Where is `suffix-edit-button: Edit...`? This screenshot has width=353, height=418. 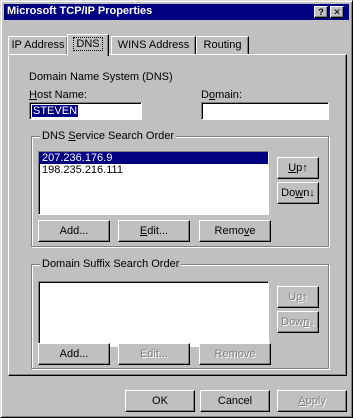 suffix-edit-button: Edit... is located at coordinates (154, 354).